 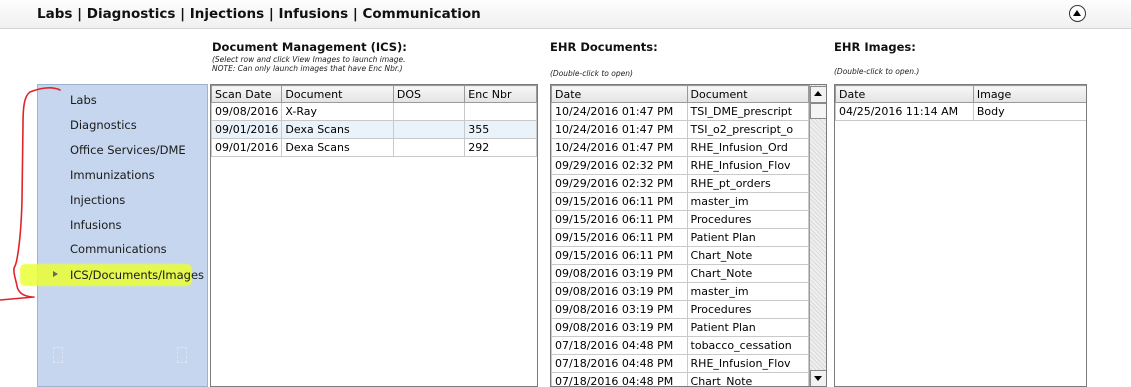 I want to click on red-annotation-bracket, so click(x=30, y=194).